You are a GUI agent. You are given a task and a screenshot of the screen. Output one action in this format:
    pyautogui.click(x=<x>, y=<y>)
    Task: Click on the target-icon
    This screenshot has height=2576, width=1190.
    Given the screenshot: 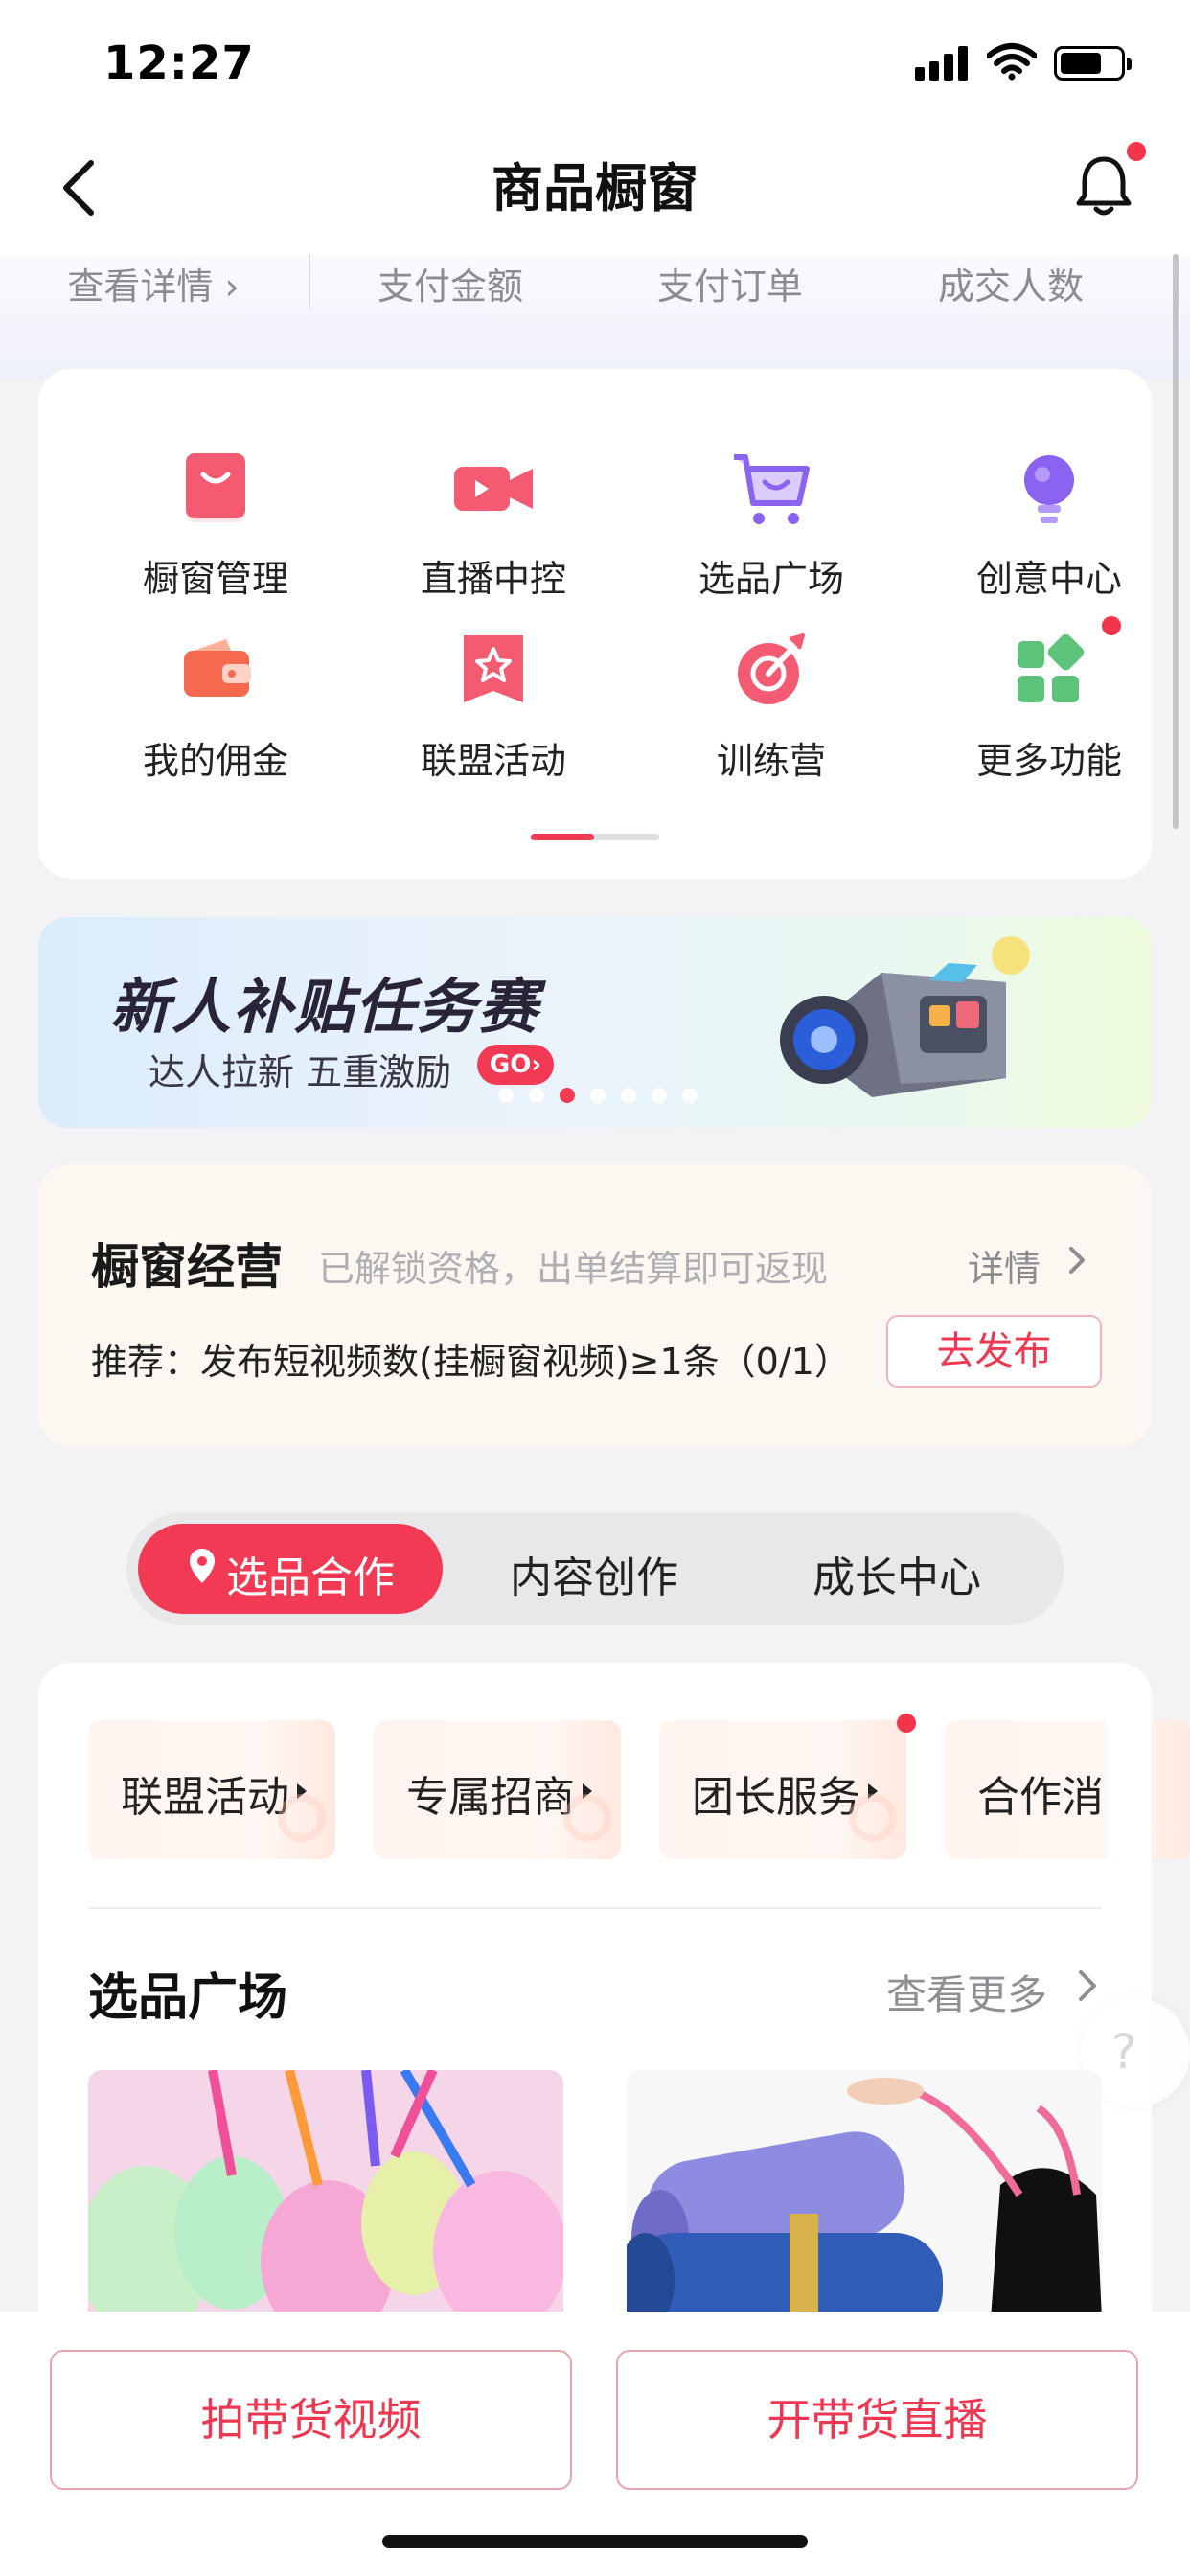 What is the action you would take?
    pyautogui.click(x=772, y=668)
    